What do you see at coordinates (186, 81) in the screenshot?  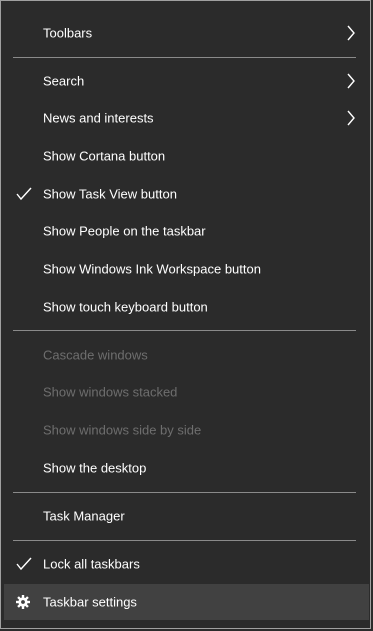 I see `menu-item-search: Search` at bounding box center [186, 81].